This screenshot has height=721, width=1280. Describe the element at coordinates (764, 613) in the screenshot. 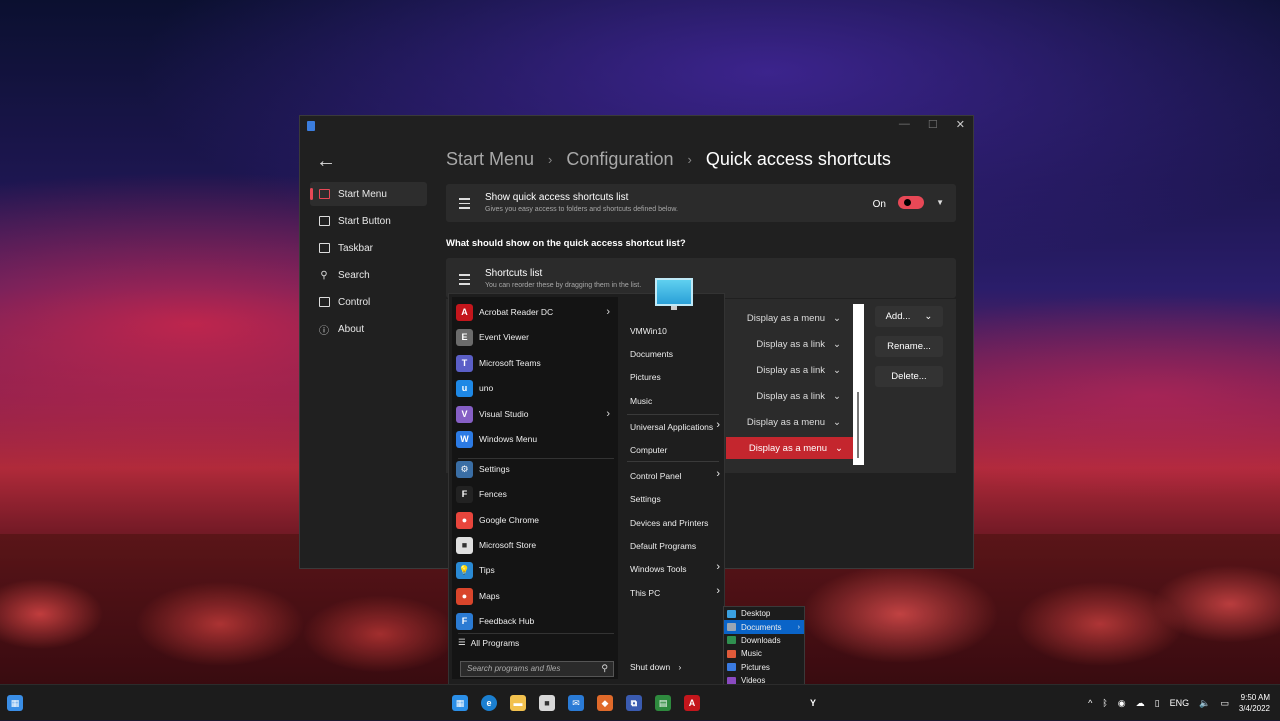

I see `submenu-item: Desktop` at that location.